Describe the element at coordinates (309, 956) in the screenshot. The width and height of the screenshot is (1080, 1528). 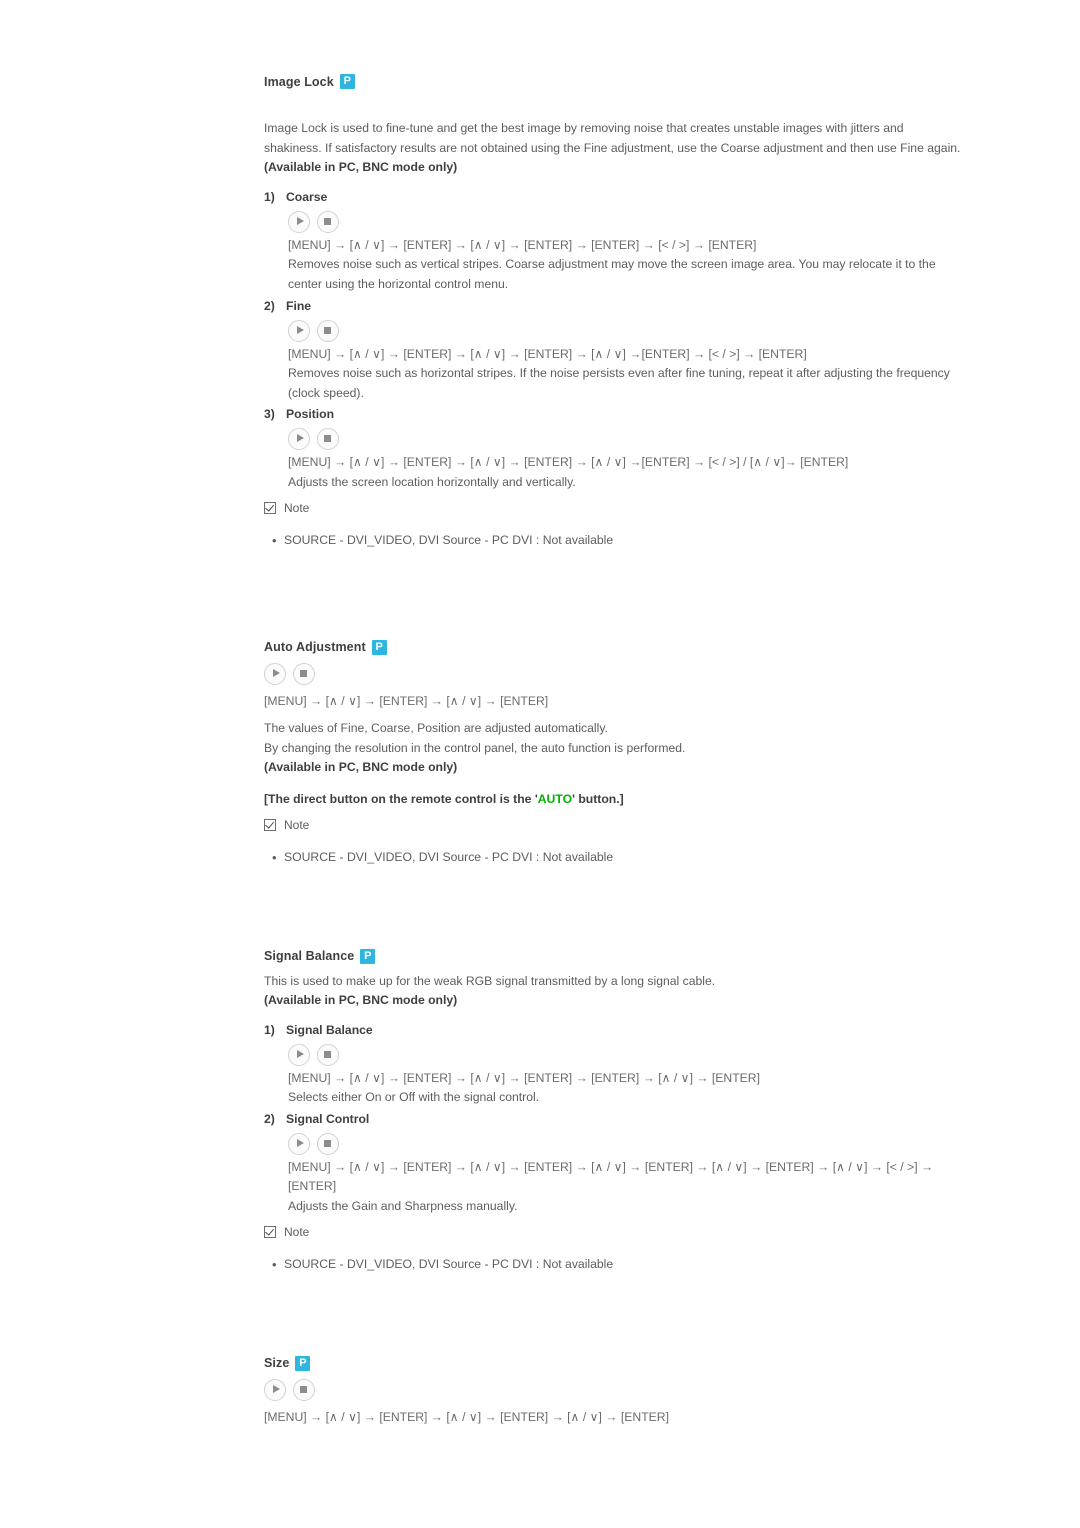
I see `section-title: Signal Balance` at that location.